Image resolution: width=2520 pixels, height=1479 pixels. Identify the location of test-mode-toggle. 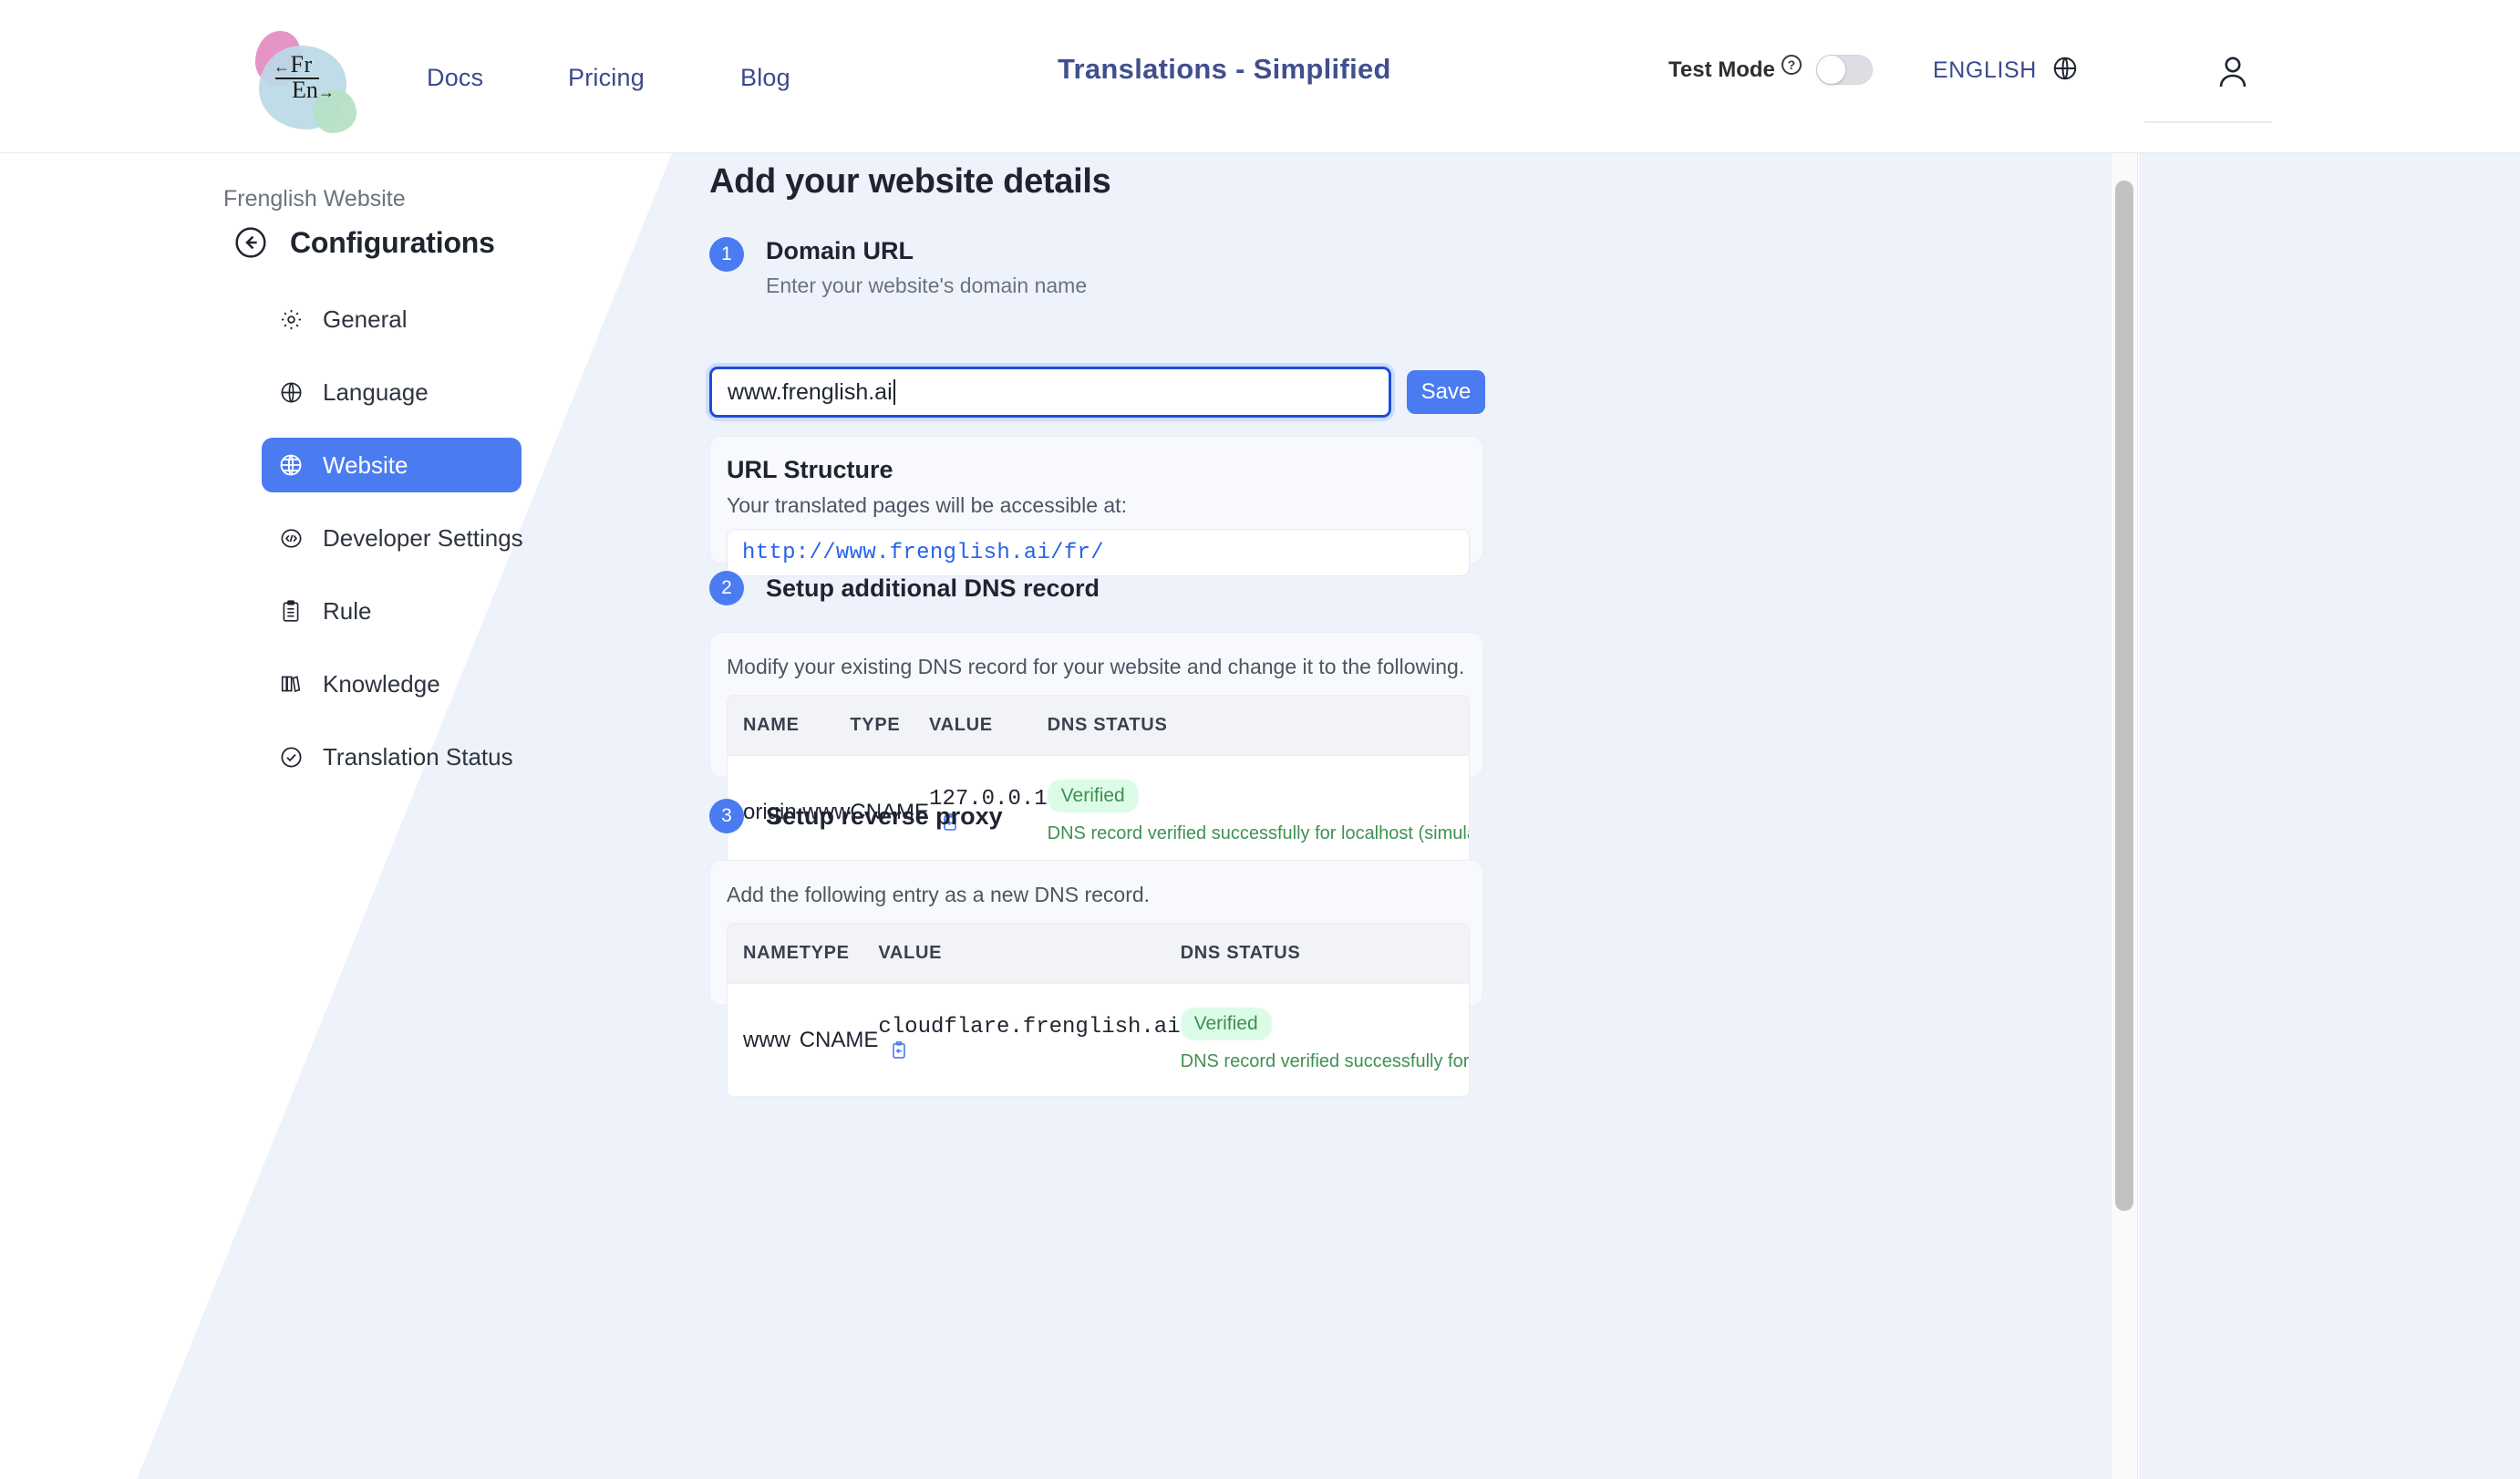
(1844, 70).